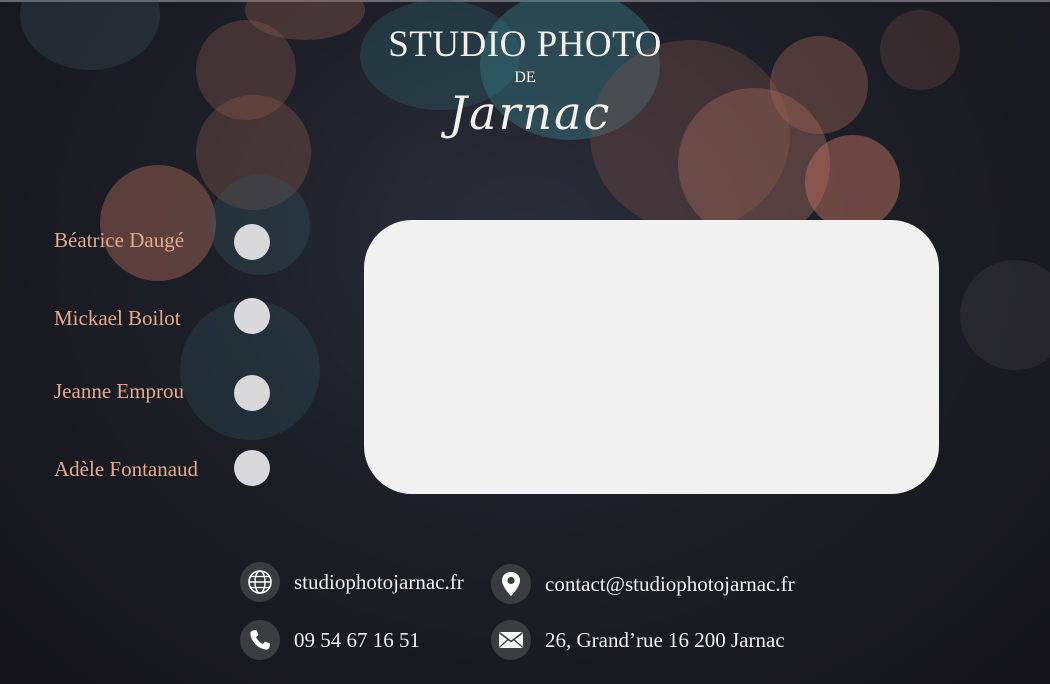 The height and width of the screenshot is (684, 1050). Describe the element at coordinates (260, 640) in the screenshot. I see `phone-icon` at that location.